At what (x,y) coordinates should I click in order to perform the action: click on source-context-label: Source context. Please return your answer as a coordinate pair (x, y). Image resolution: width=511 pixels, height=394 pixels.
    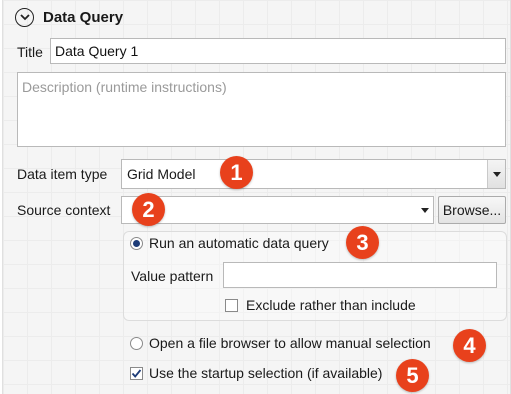
    Looking at the image, I should click on (64, 210).